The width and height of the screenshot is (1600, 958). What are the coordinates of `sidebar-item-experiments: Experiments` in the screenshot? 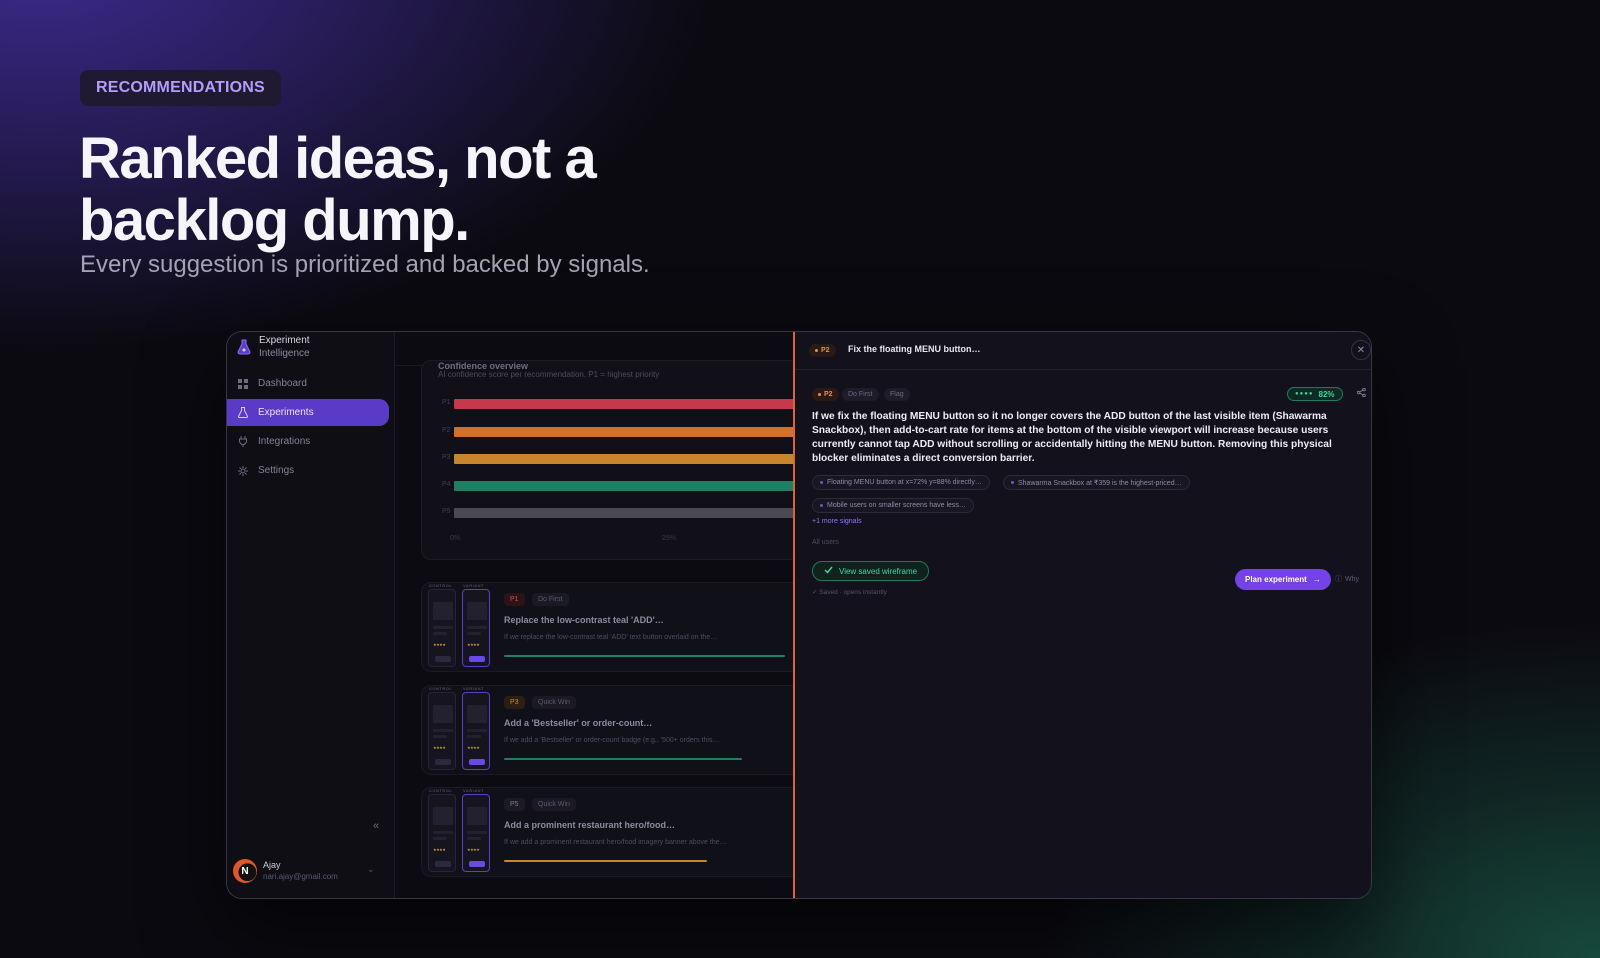 It's located at (308, 412).